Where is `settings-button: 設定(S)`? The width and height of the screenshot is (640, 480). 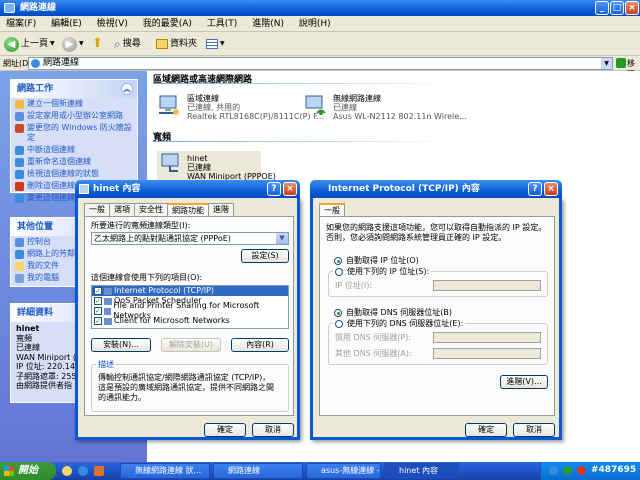 settings-button: 設定(S) is located at coordinates (265, 256).